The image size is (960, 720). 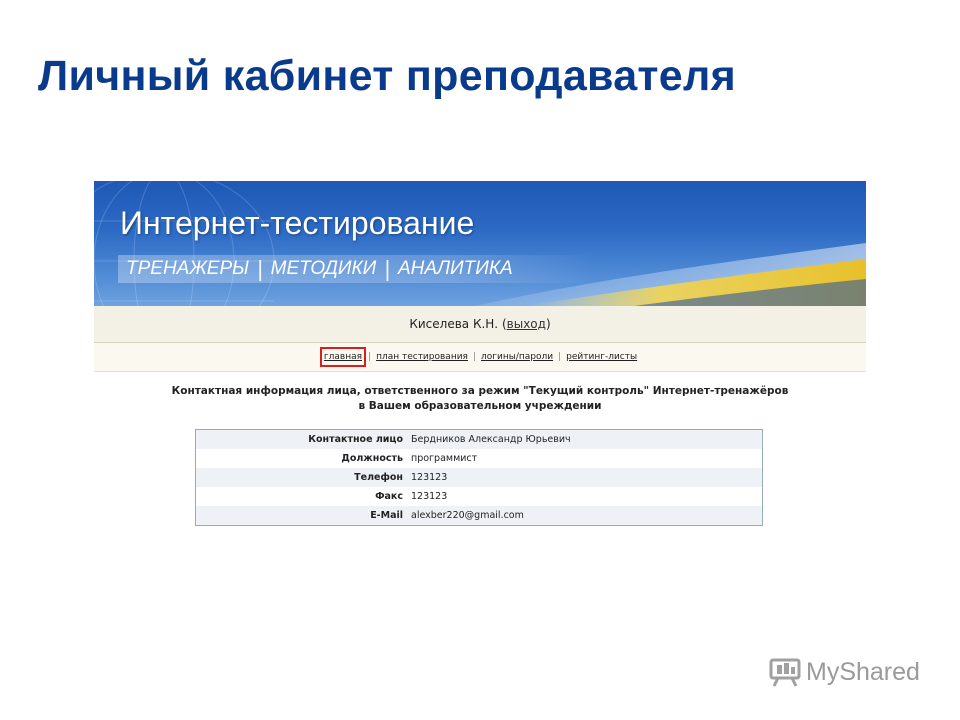 What do you see at coordinates (301, 496) in the screenshot?
I see `fax-label: Факс` at bounding box center [301, 496].